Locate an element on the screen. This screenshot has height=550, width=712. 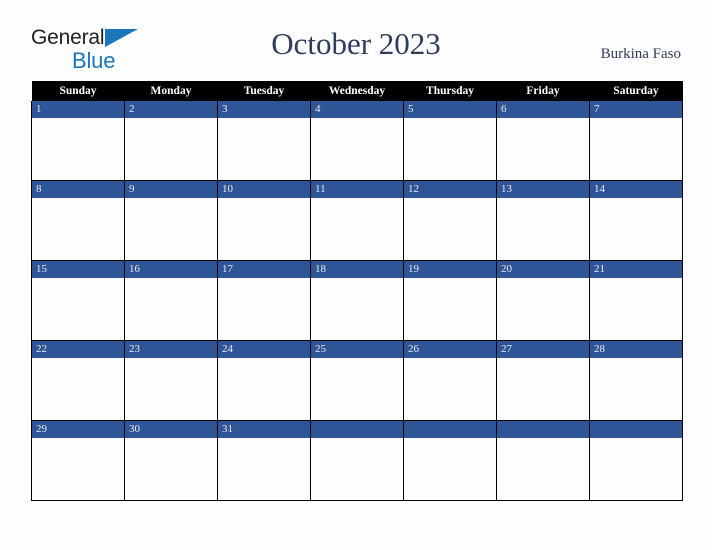
calendar-day-cell: 29 is located at coordinates (78, 460).